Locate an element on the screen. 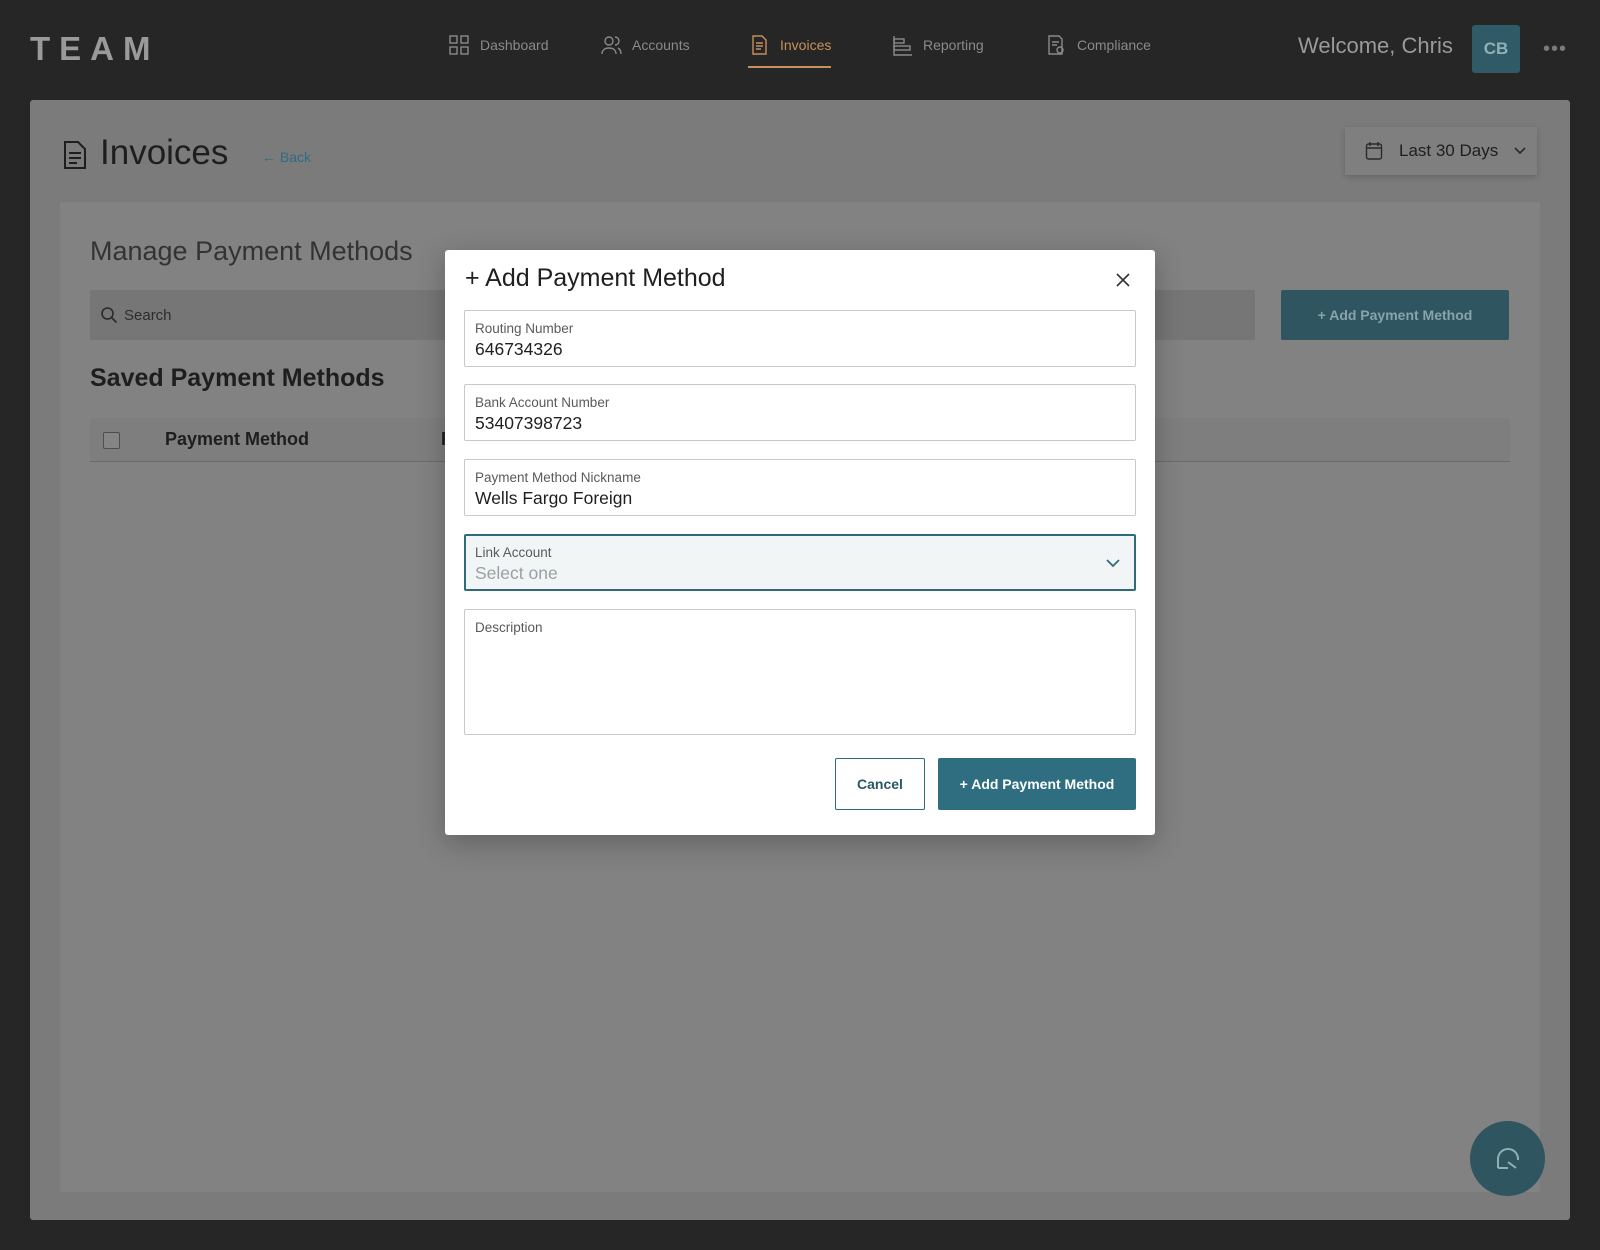  description-field: Description is located at coordinates (800, 672).